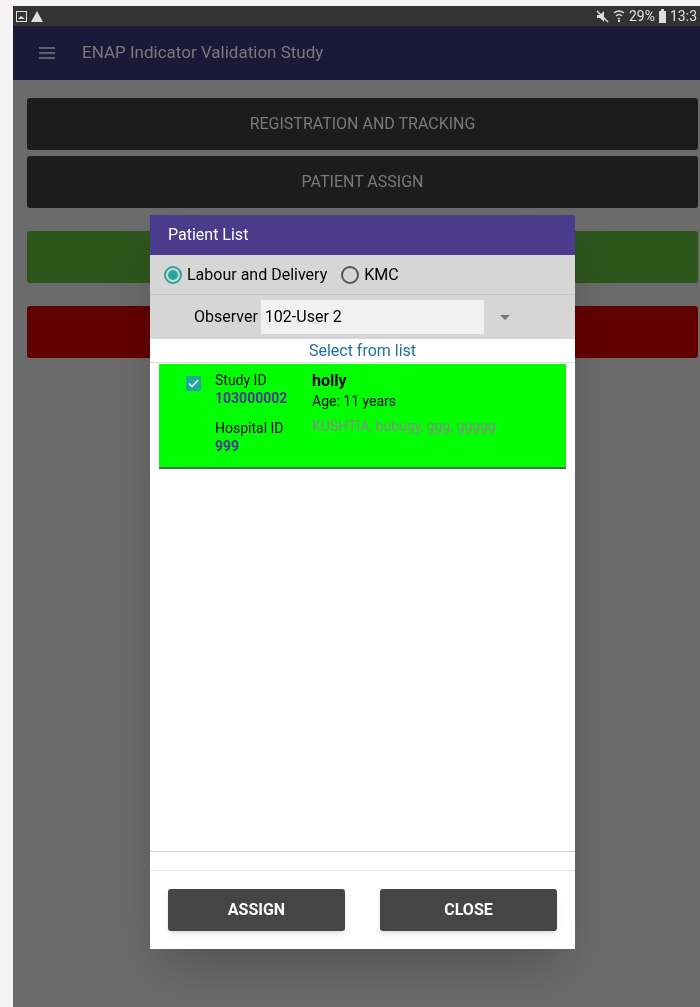  I want to click on dropdown-caret-icon, so click(504, 317).